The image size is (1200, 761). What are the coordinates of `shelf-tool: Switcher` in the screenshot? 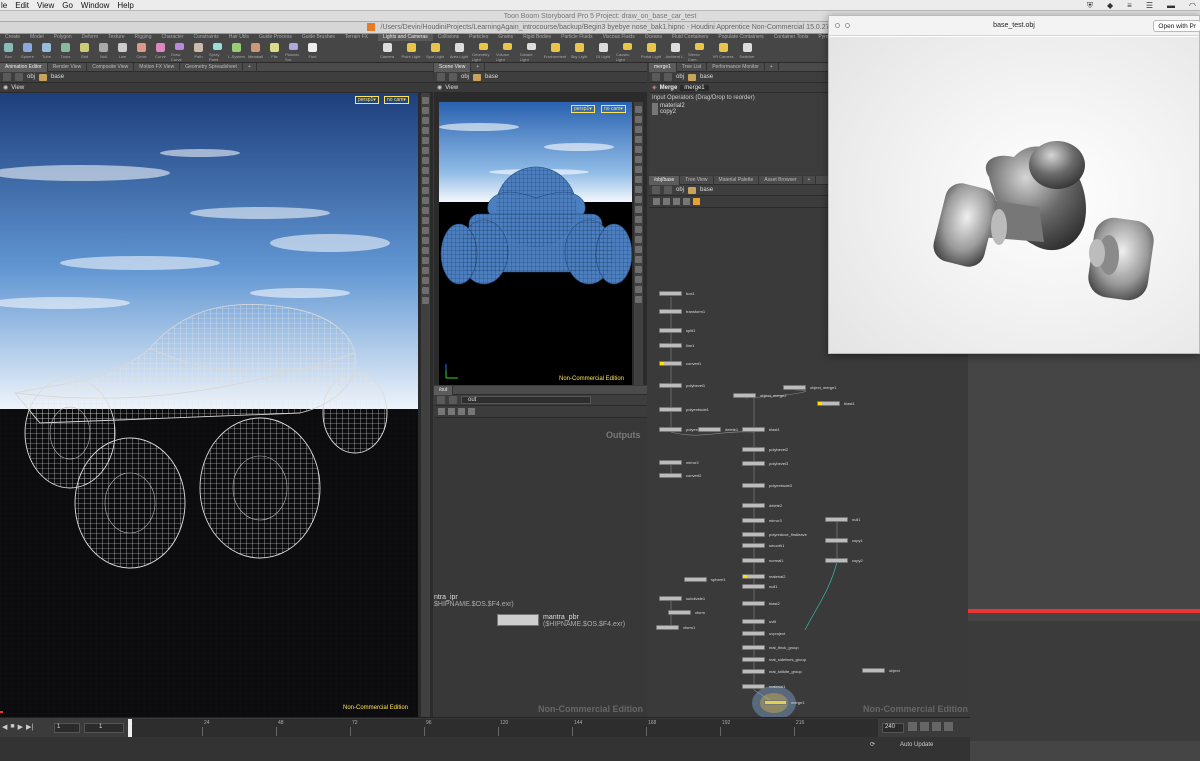 It's located at (747, 52).